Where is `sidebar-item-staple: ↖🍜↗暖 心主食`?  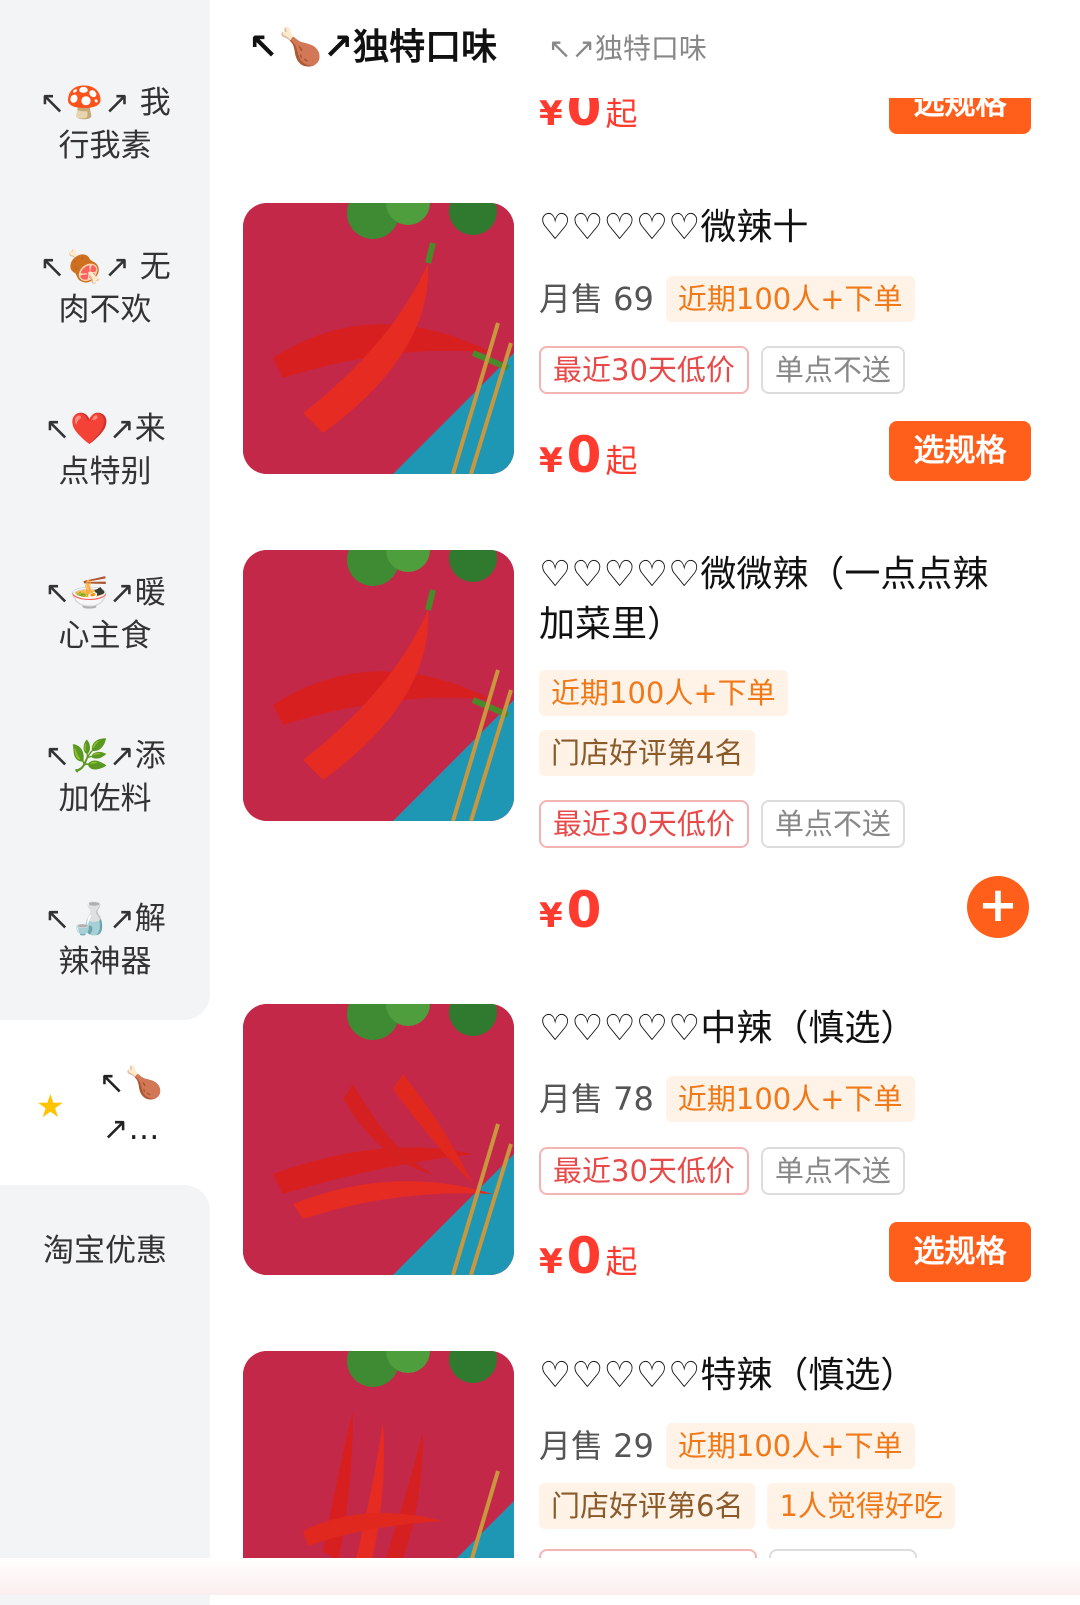 sidebar-item-staple: ↖🍜↗暖 心主食 is located at coordinates (105, 615).